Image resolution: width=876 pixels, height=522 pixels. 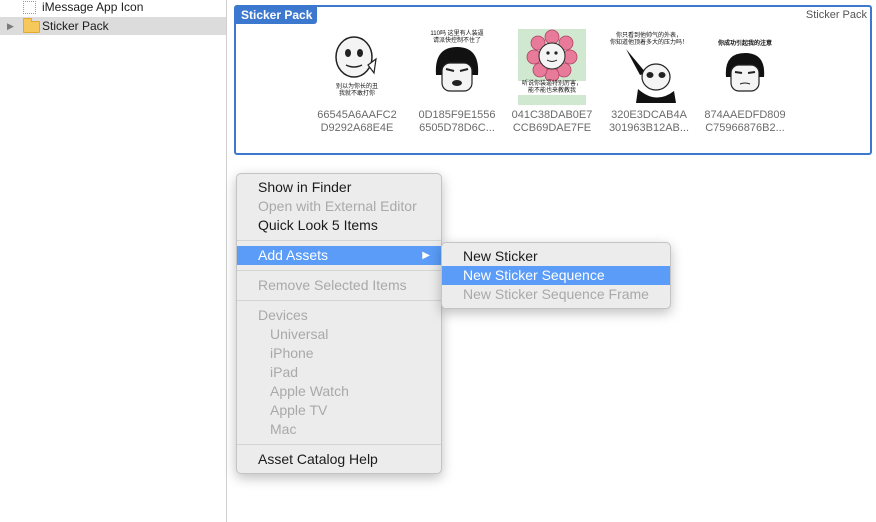 What do you see at coordinates (339, 255) in the screenshot?
I see `menu-item-add-assets: Add Assets ▶` at bounding box center [339, 255].